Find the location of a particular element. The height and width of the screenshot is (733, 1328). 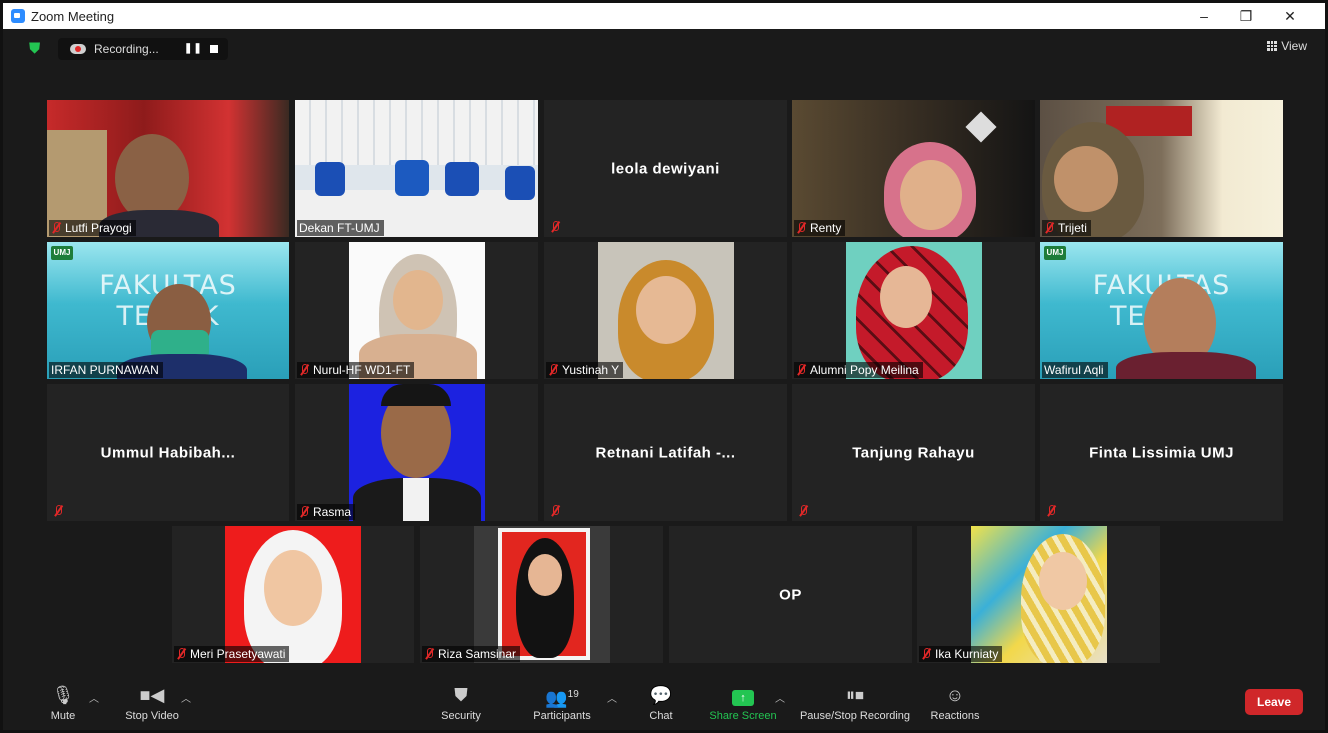

stop-video-button: ■◀ Stop Video is located at coordinates (152, 703).